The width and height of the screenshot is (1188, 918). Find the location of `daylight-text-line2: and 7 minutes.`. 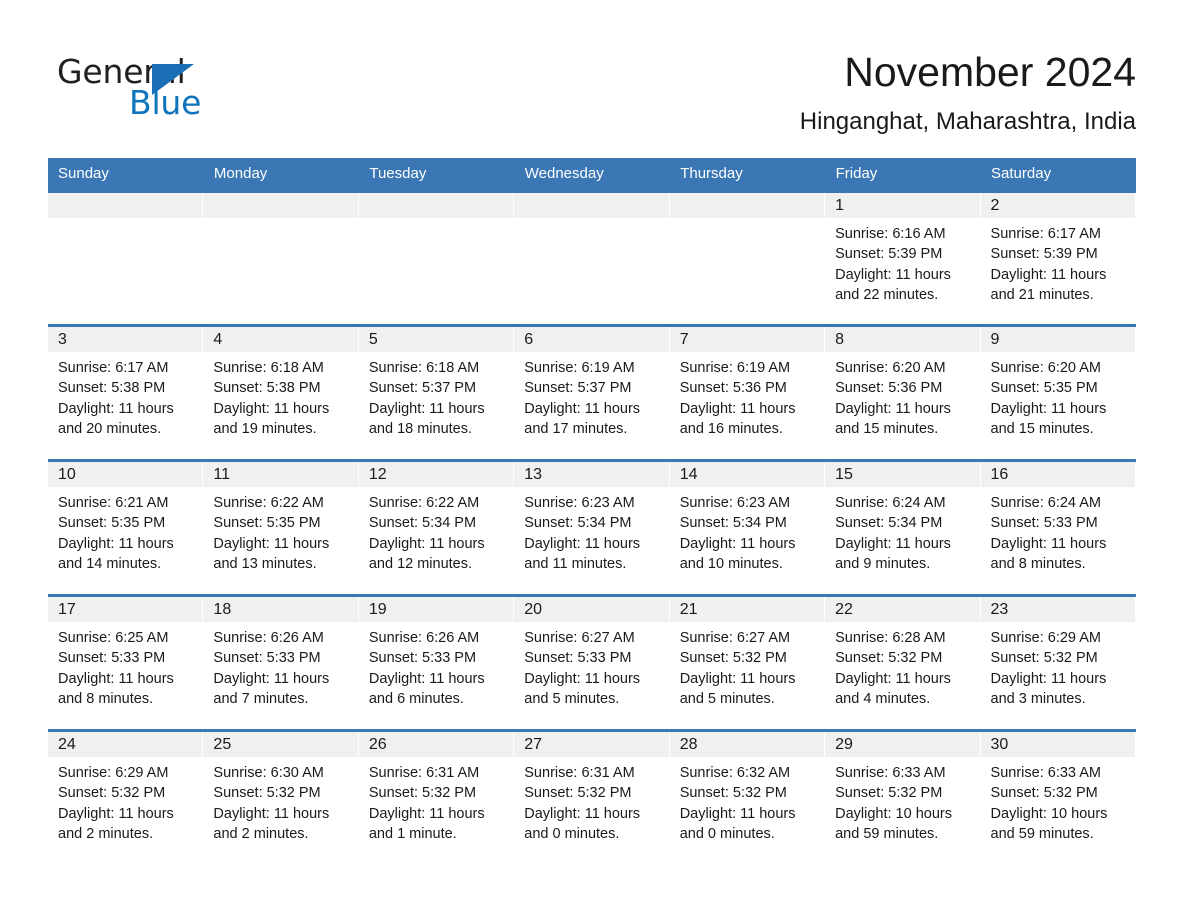

daylight-text-line2: and 7 minutes. is located at coordinates (261, 699).